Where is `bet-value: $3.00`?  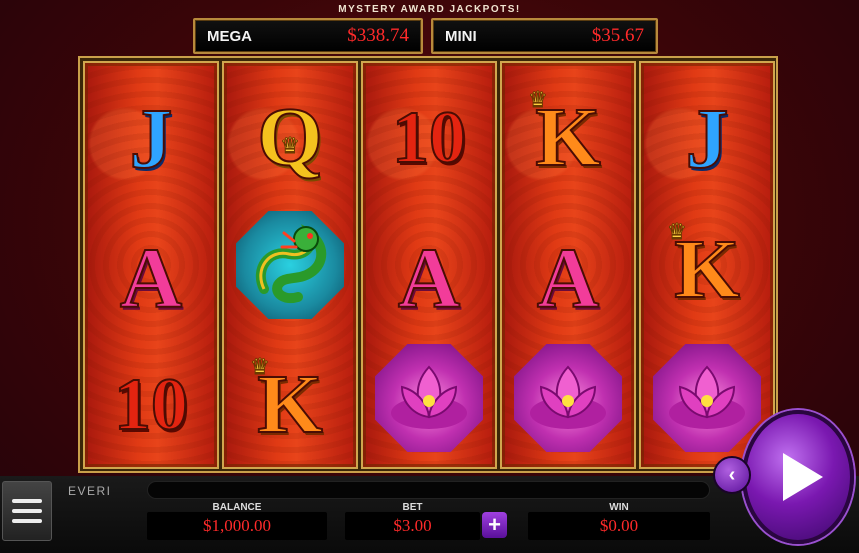 bet-value: $3.00 is located at coordinates (412, 526).